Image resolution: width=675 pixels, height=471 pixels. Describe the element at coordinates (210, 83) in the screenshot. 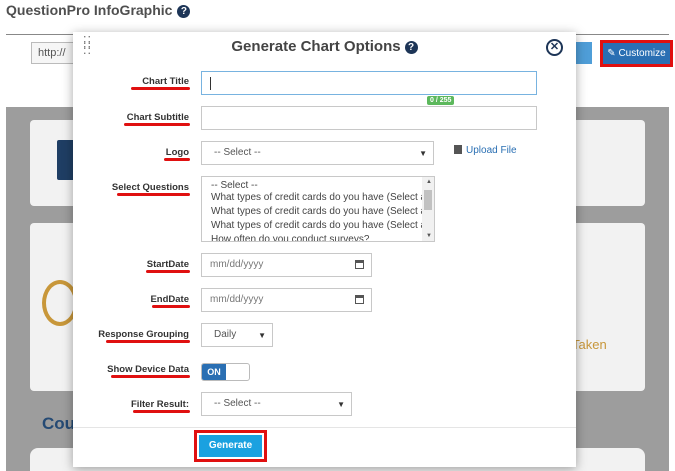

I see `text-caret` at that location.